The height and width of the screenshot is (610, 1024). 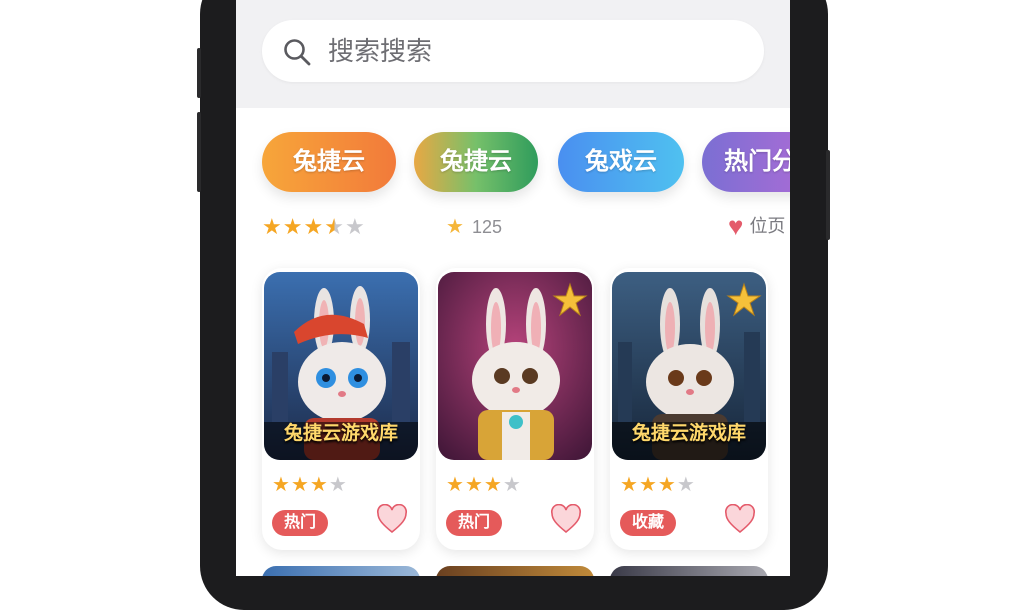 I want to click on search-icon, so click(x=297, y=52).